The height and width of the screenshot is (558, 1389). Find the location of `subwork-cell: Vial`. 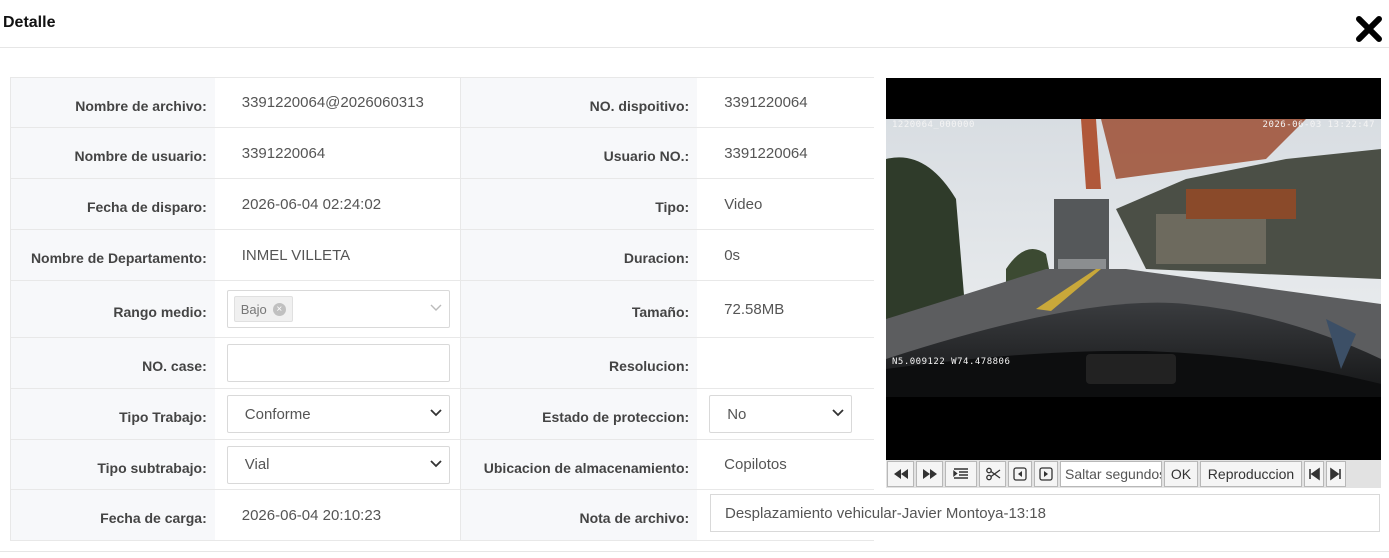

subwork-cell: Vial is located at coordinates (338, 464).